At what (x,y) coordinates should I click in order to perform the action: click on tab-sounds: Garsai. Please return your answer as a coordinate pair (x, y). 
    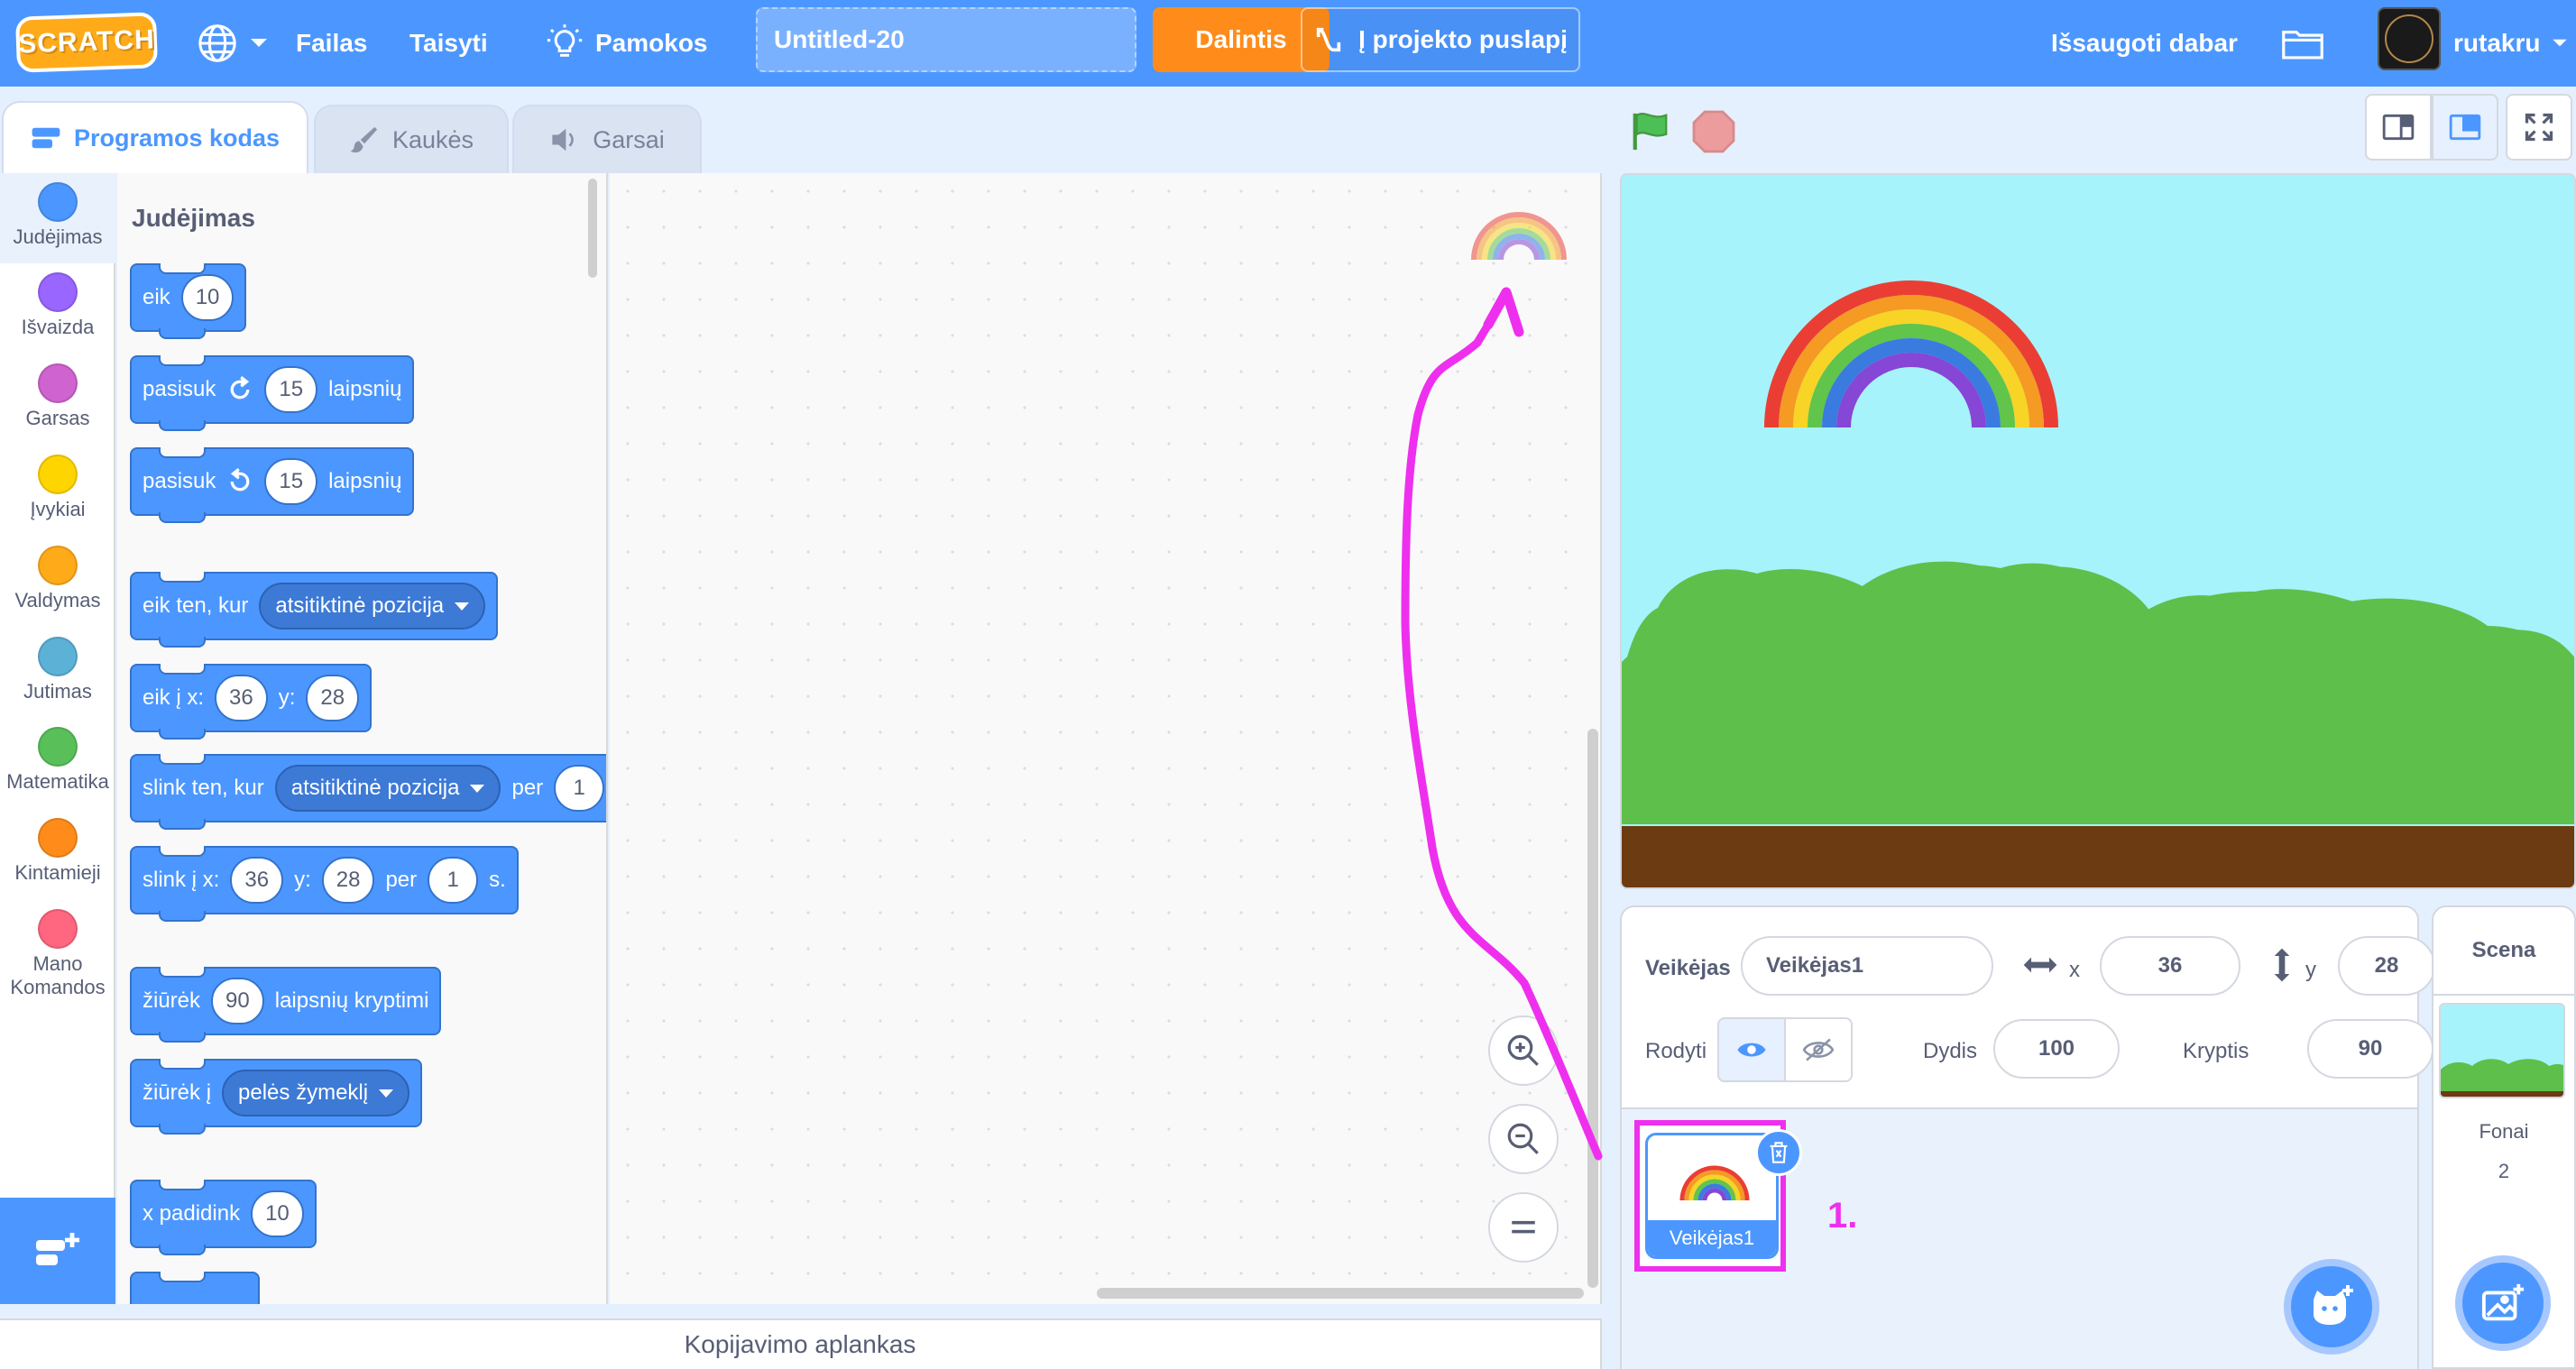
    Looking at the image, I should click on (607, 139).